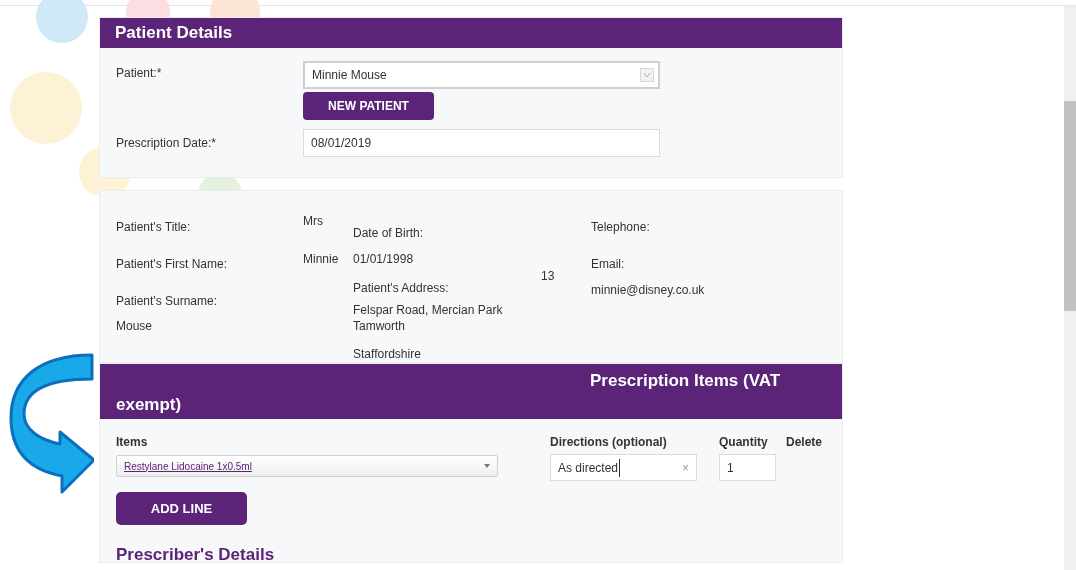 This screenshot has height=570, width=1076. What do you see at coordinates (139, 73) in the screenshot?
I see `field-label: Patient:*` at bounding box center [139, 73].